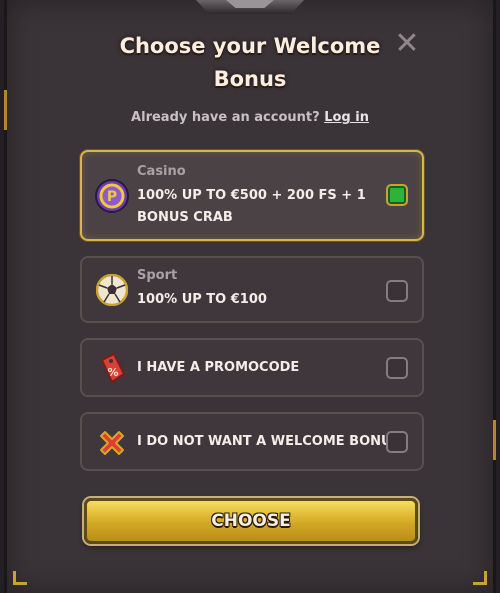 The height and width of the screenshot is (593, 500). Describe the element at coordinates (225, 117) in the screenshot. I see `login-prompt-text: Already have an account?` at that location.